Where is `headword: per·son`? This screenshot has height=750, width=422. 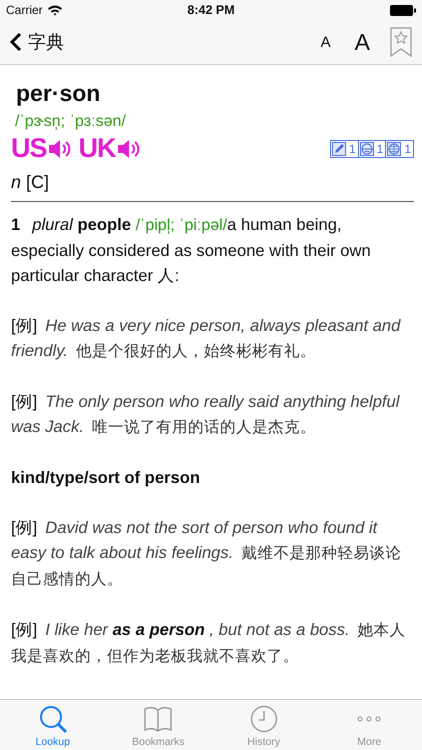 headword: per·son is located at coordinates (58, 93).